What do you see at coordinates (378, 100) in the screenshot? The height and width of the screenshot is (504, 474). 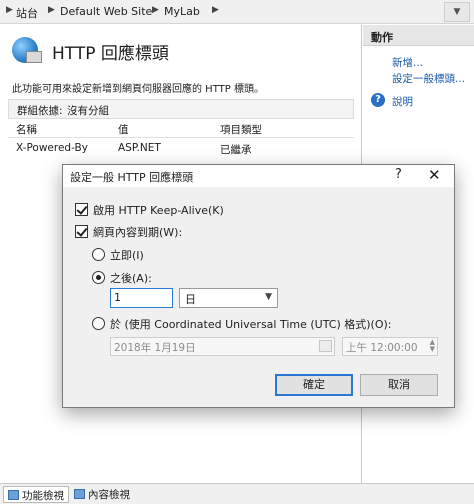 I see `help-icon: ?` at bounding box center [378, 100].